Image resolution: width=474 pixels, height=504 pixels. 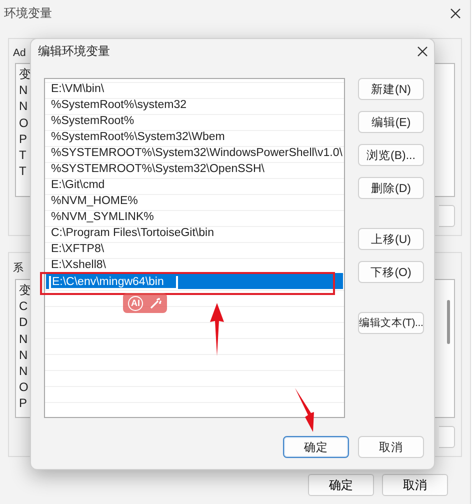 What do you see at coordinates (74, 51) in the screenshot?
I see `dialog-title: 编辑环境变量` at bounding box center [74, 51].